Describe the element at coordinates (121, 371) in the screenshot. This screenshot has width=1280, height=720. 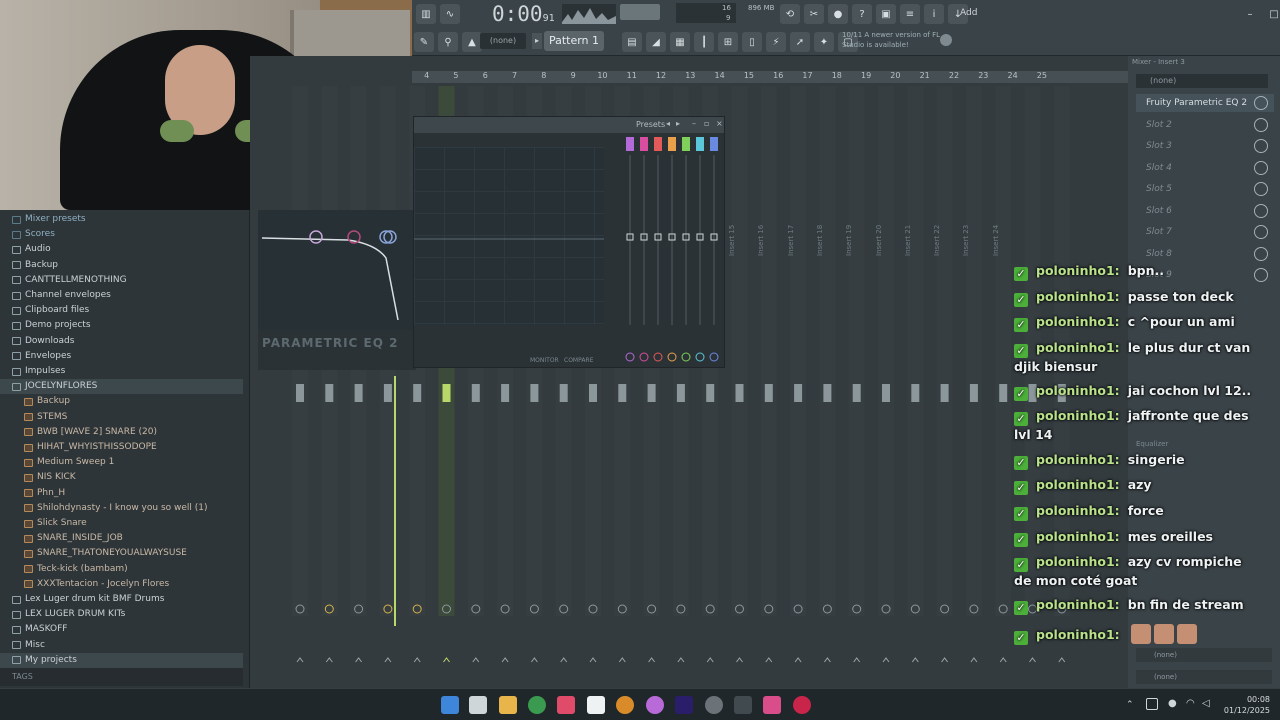
I see `browser-item: Impulses` at that location.